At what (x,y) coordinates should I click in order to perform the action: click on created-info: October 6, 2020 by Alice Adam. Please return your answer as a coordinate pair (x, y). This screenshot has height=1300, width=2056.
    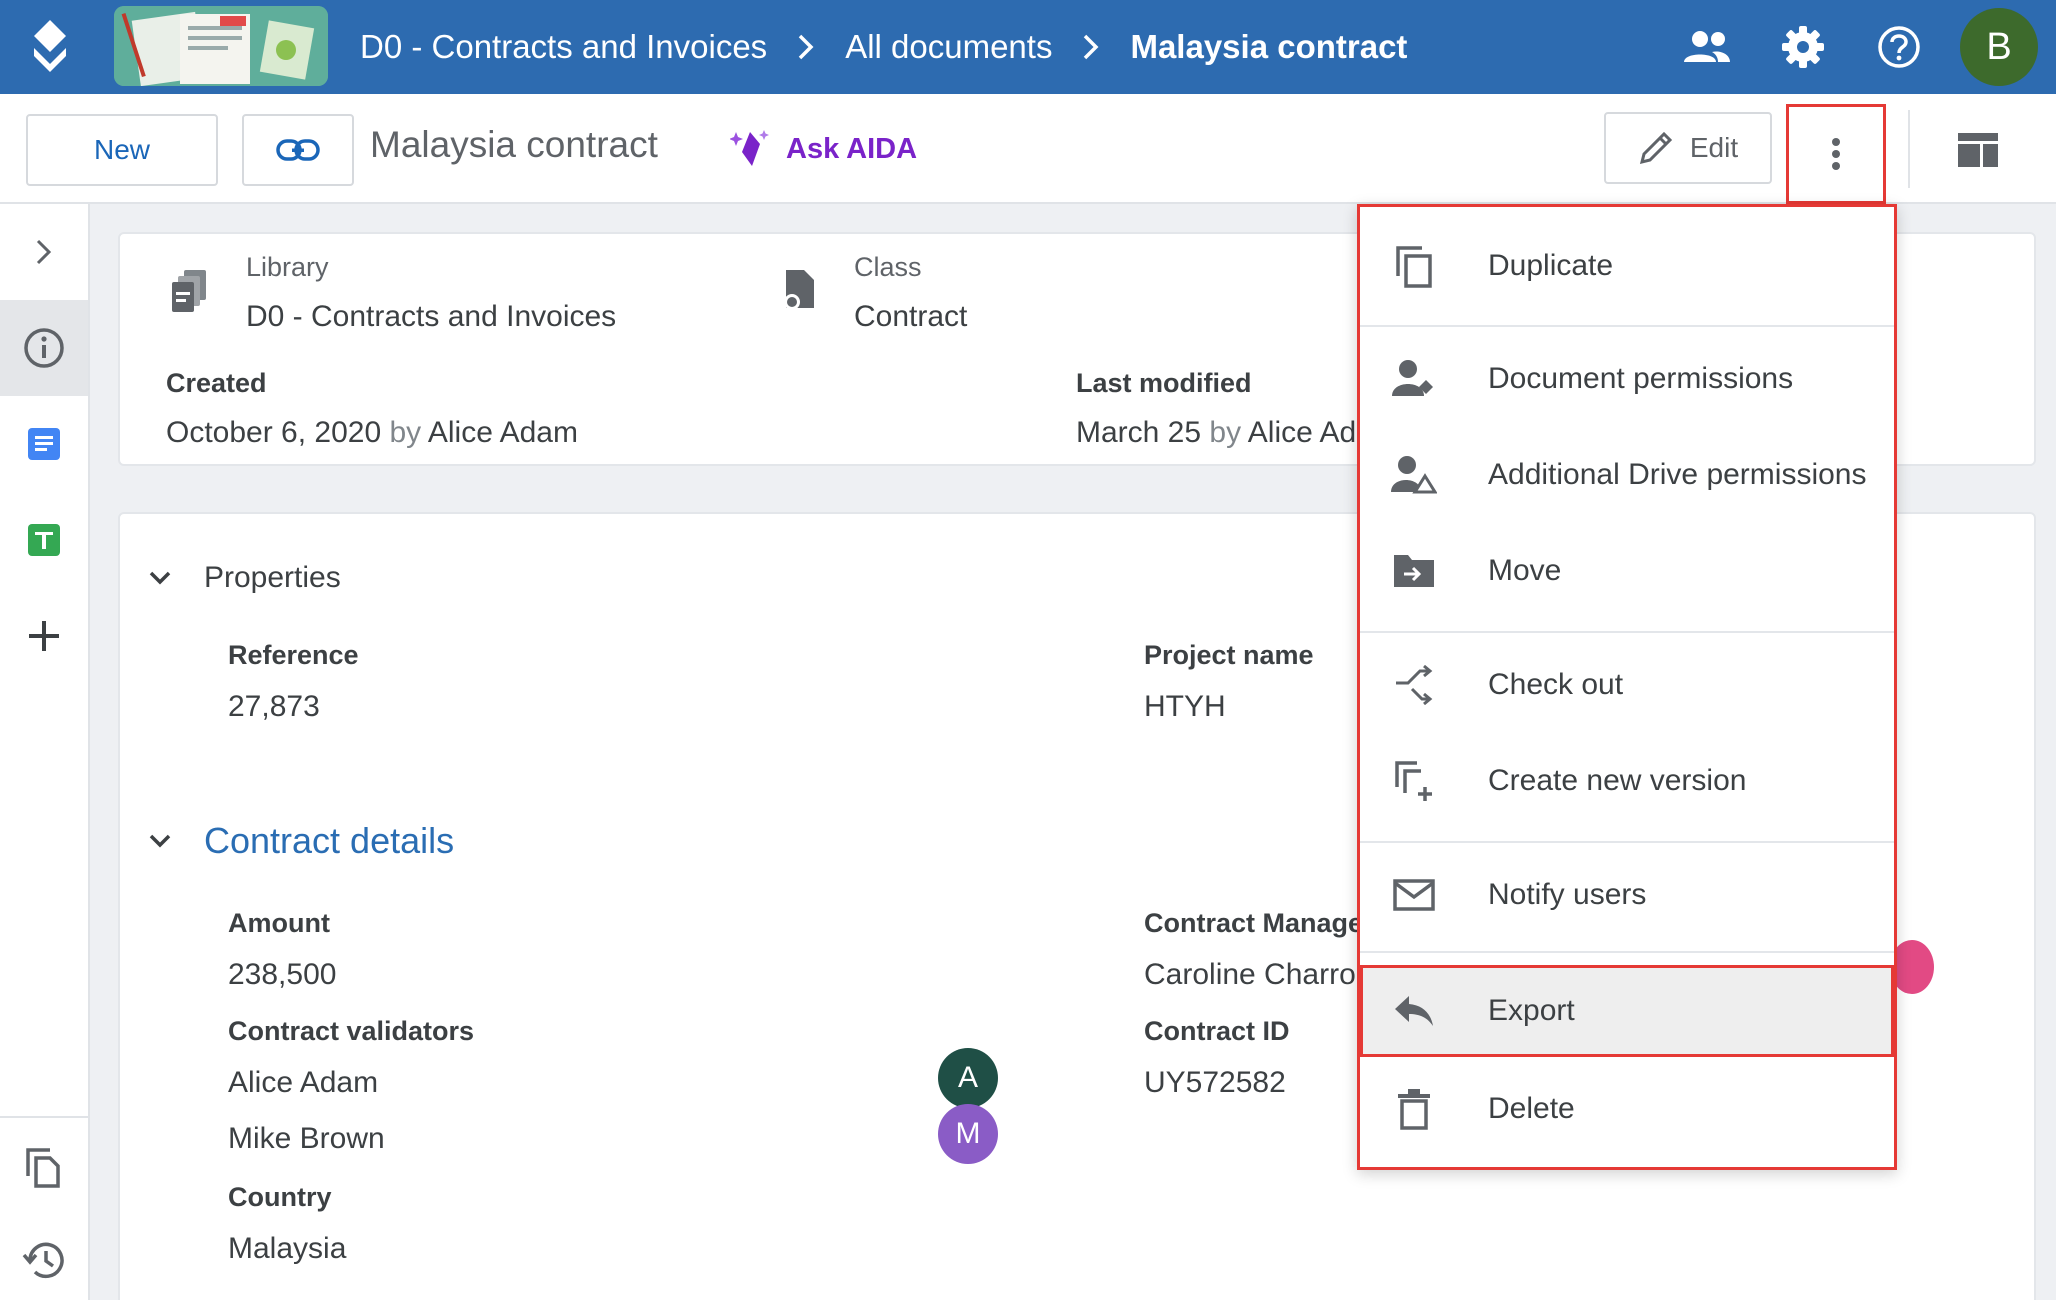
    Looking at the image, I should click on (372, 433).